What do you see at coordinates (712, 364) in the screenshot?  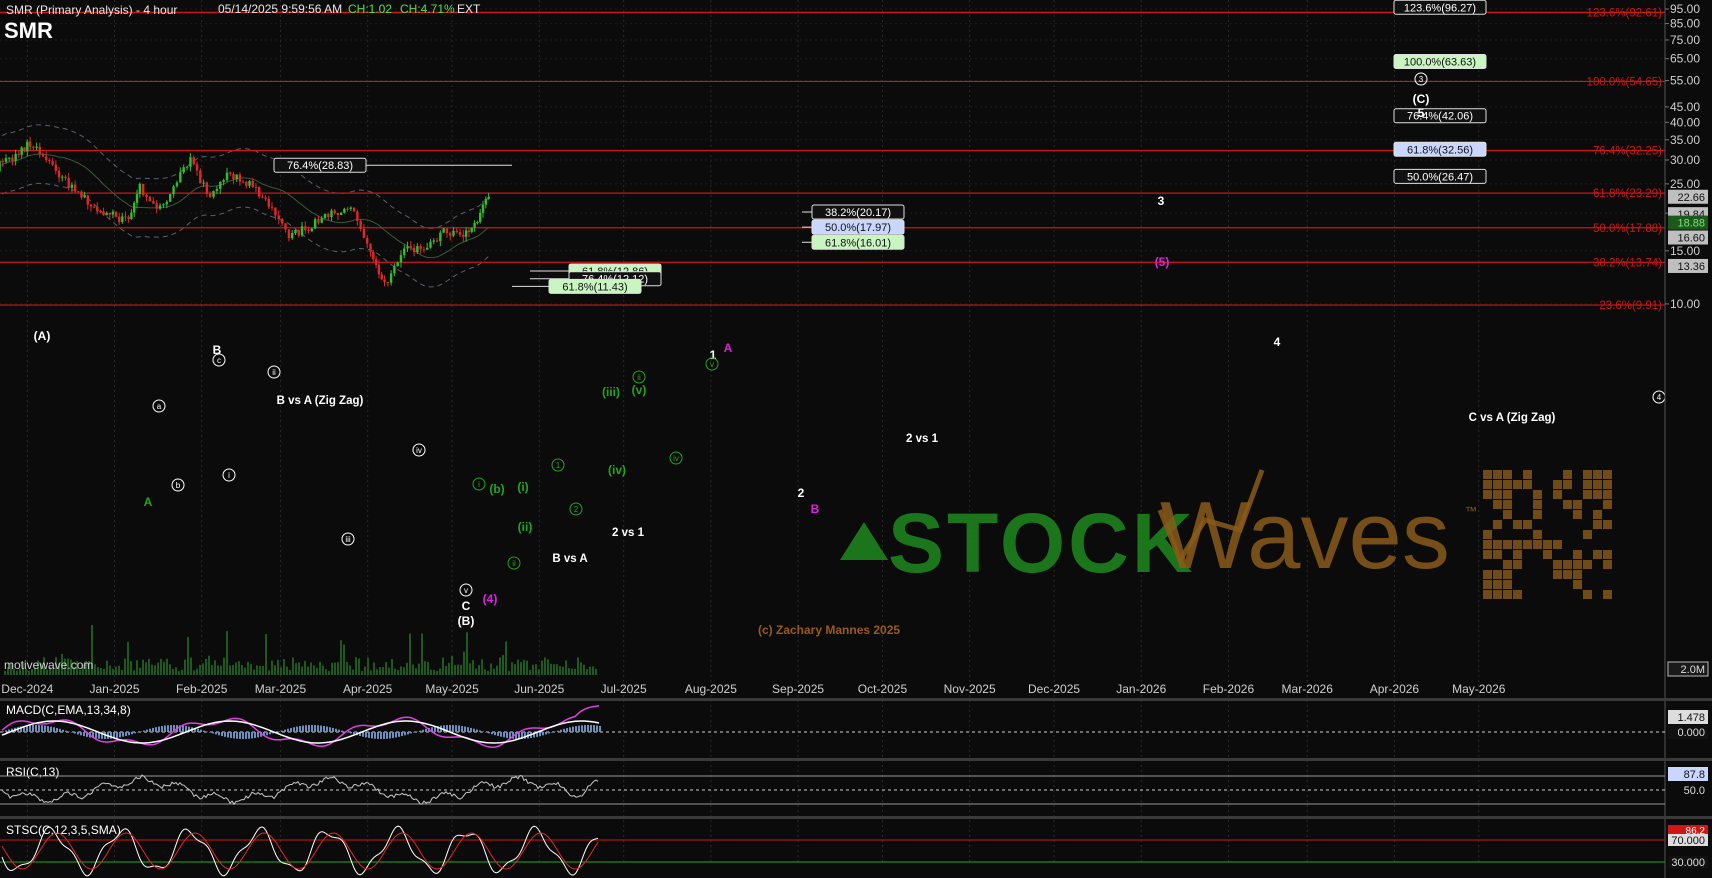 I see `circled-wave-label: v` at bounding box center [712, 364].